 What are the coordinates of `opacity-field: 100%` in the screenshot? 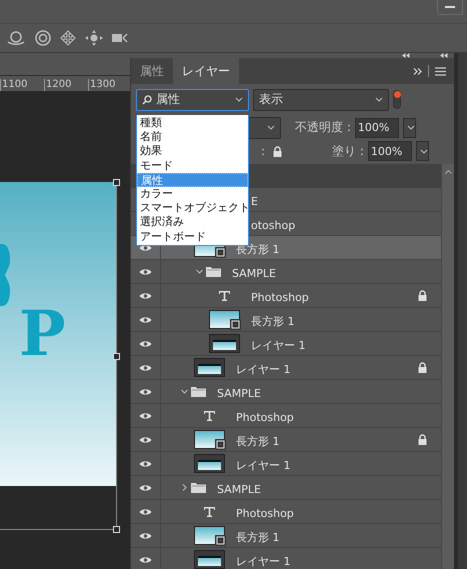 It's located at (376, 128).